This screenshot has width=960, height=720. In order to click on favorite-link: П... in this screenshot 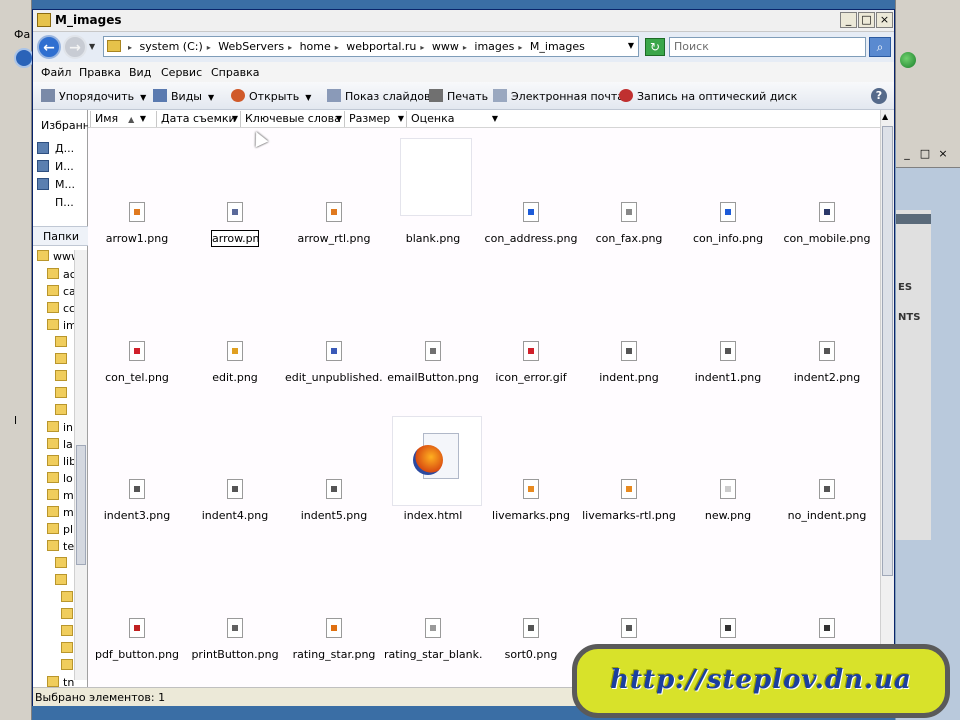, I will do `click(64, 202)`.